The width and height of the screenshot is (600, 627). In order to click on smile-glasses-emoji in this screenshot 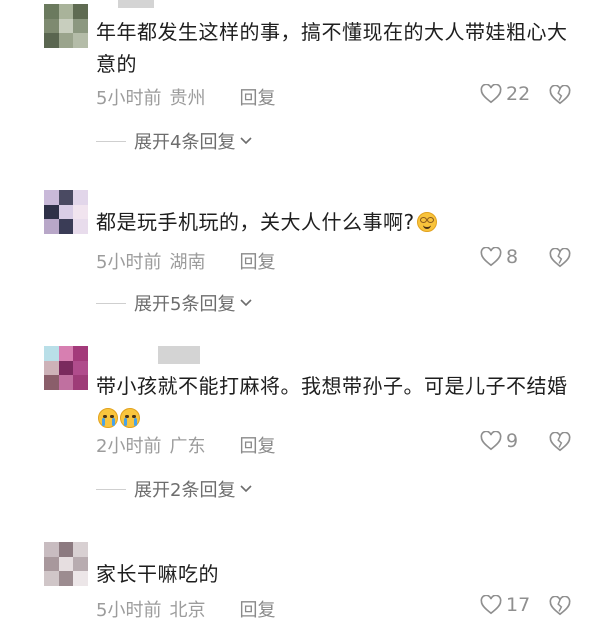, I will do `click(426, 222)`.